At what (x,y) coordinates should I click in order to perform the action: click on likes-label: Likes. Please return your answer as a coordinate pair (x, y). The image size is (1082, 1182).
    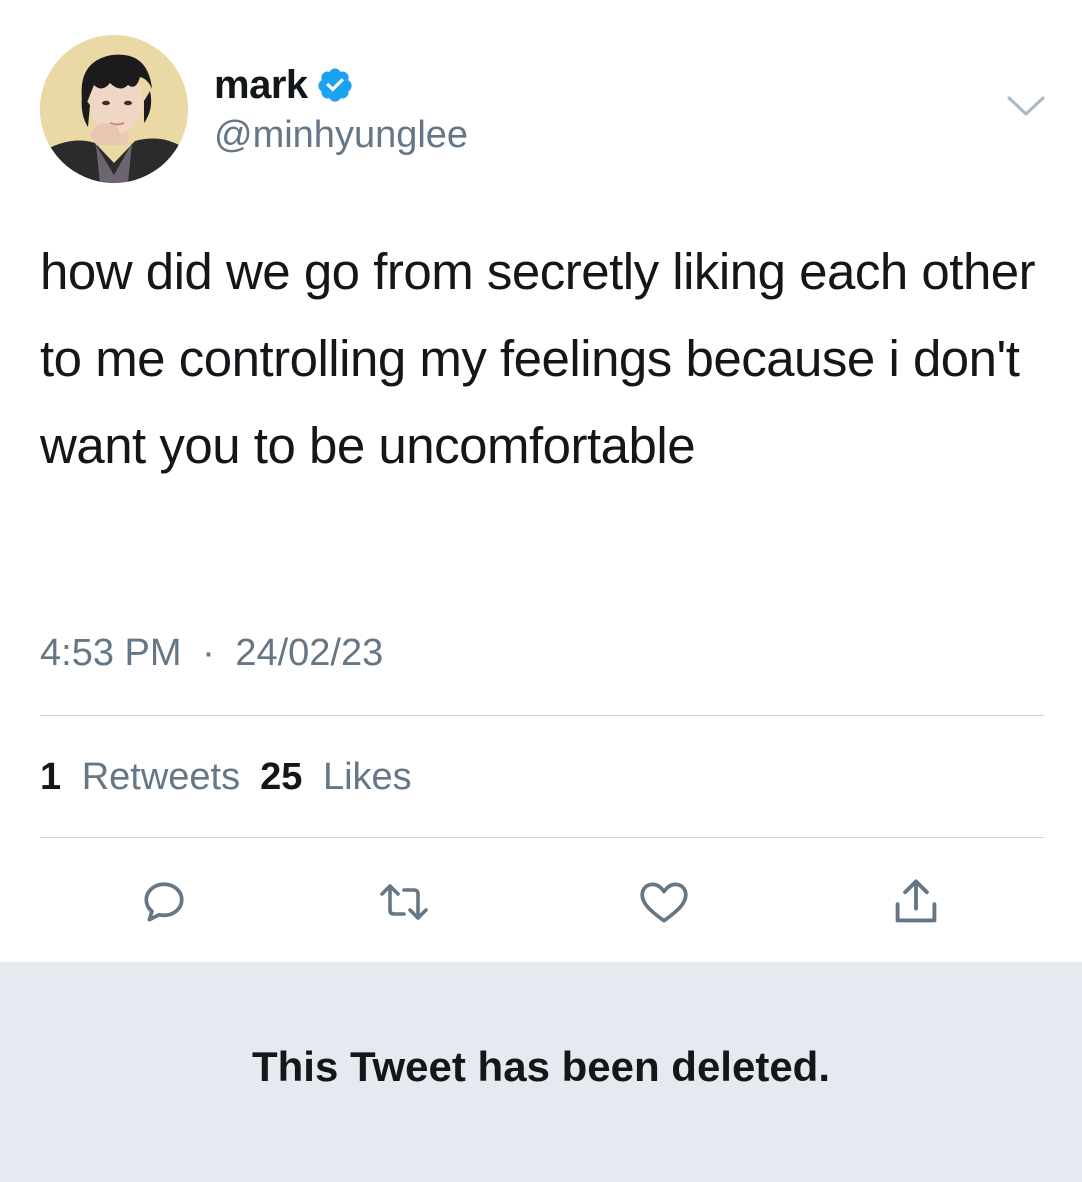
    Looking at the image, I should click on (367, 777).